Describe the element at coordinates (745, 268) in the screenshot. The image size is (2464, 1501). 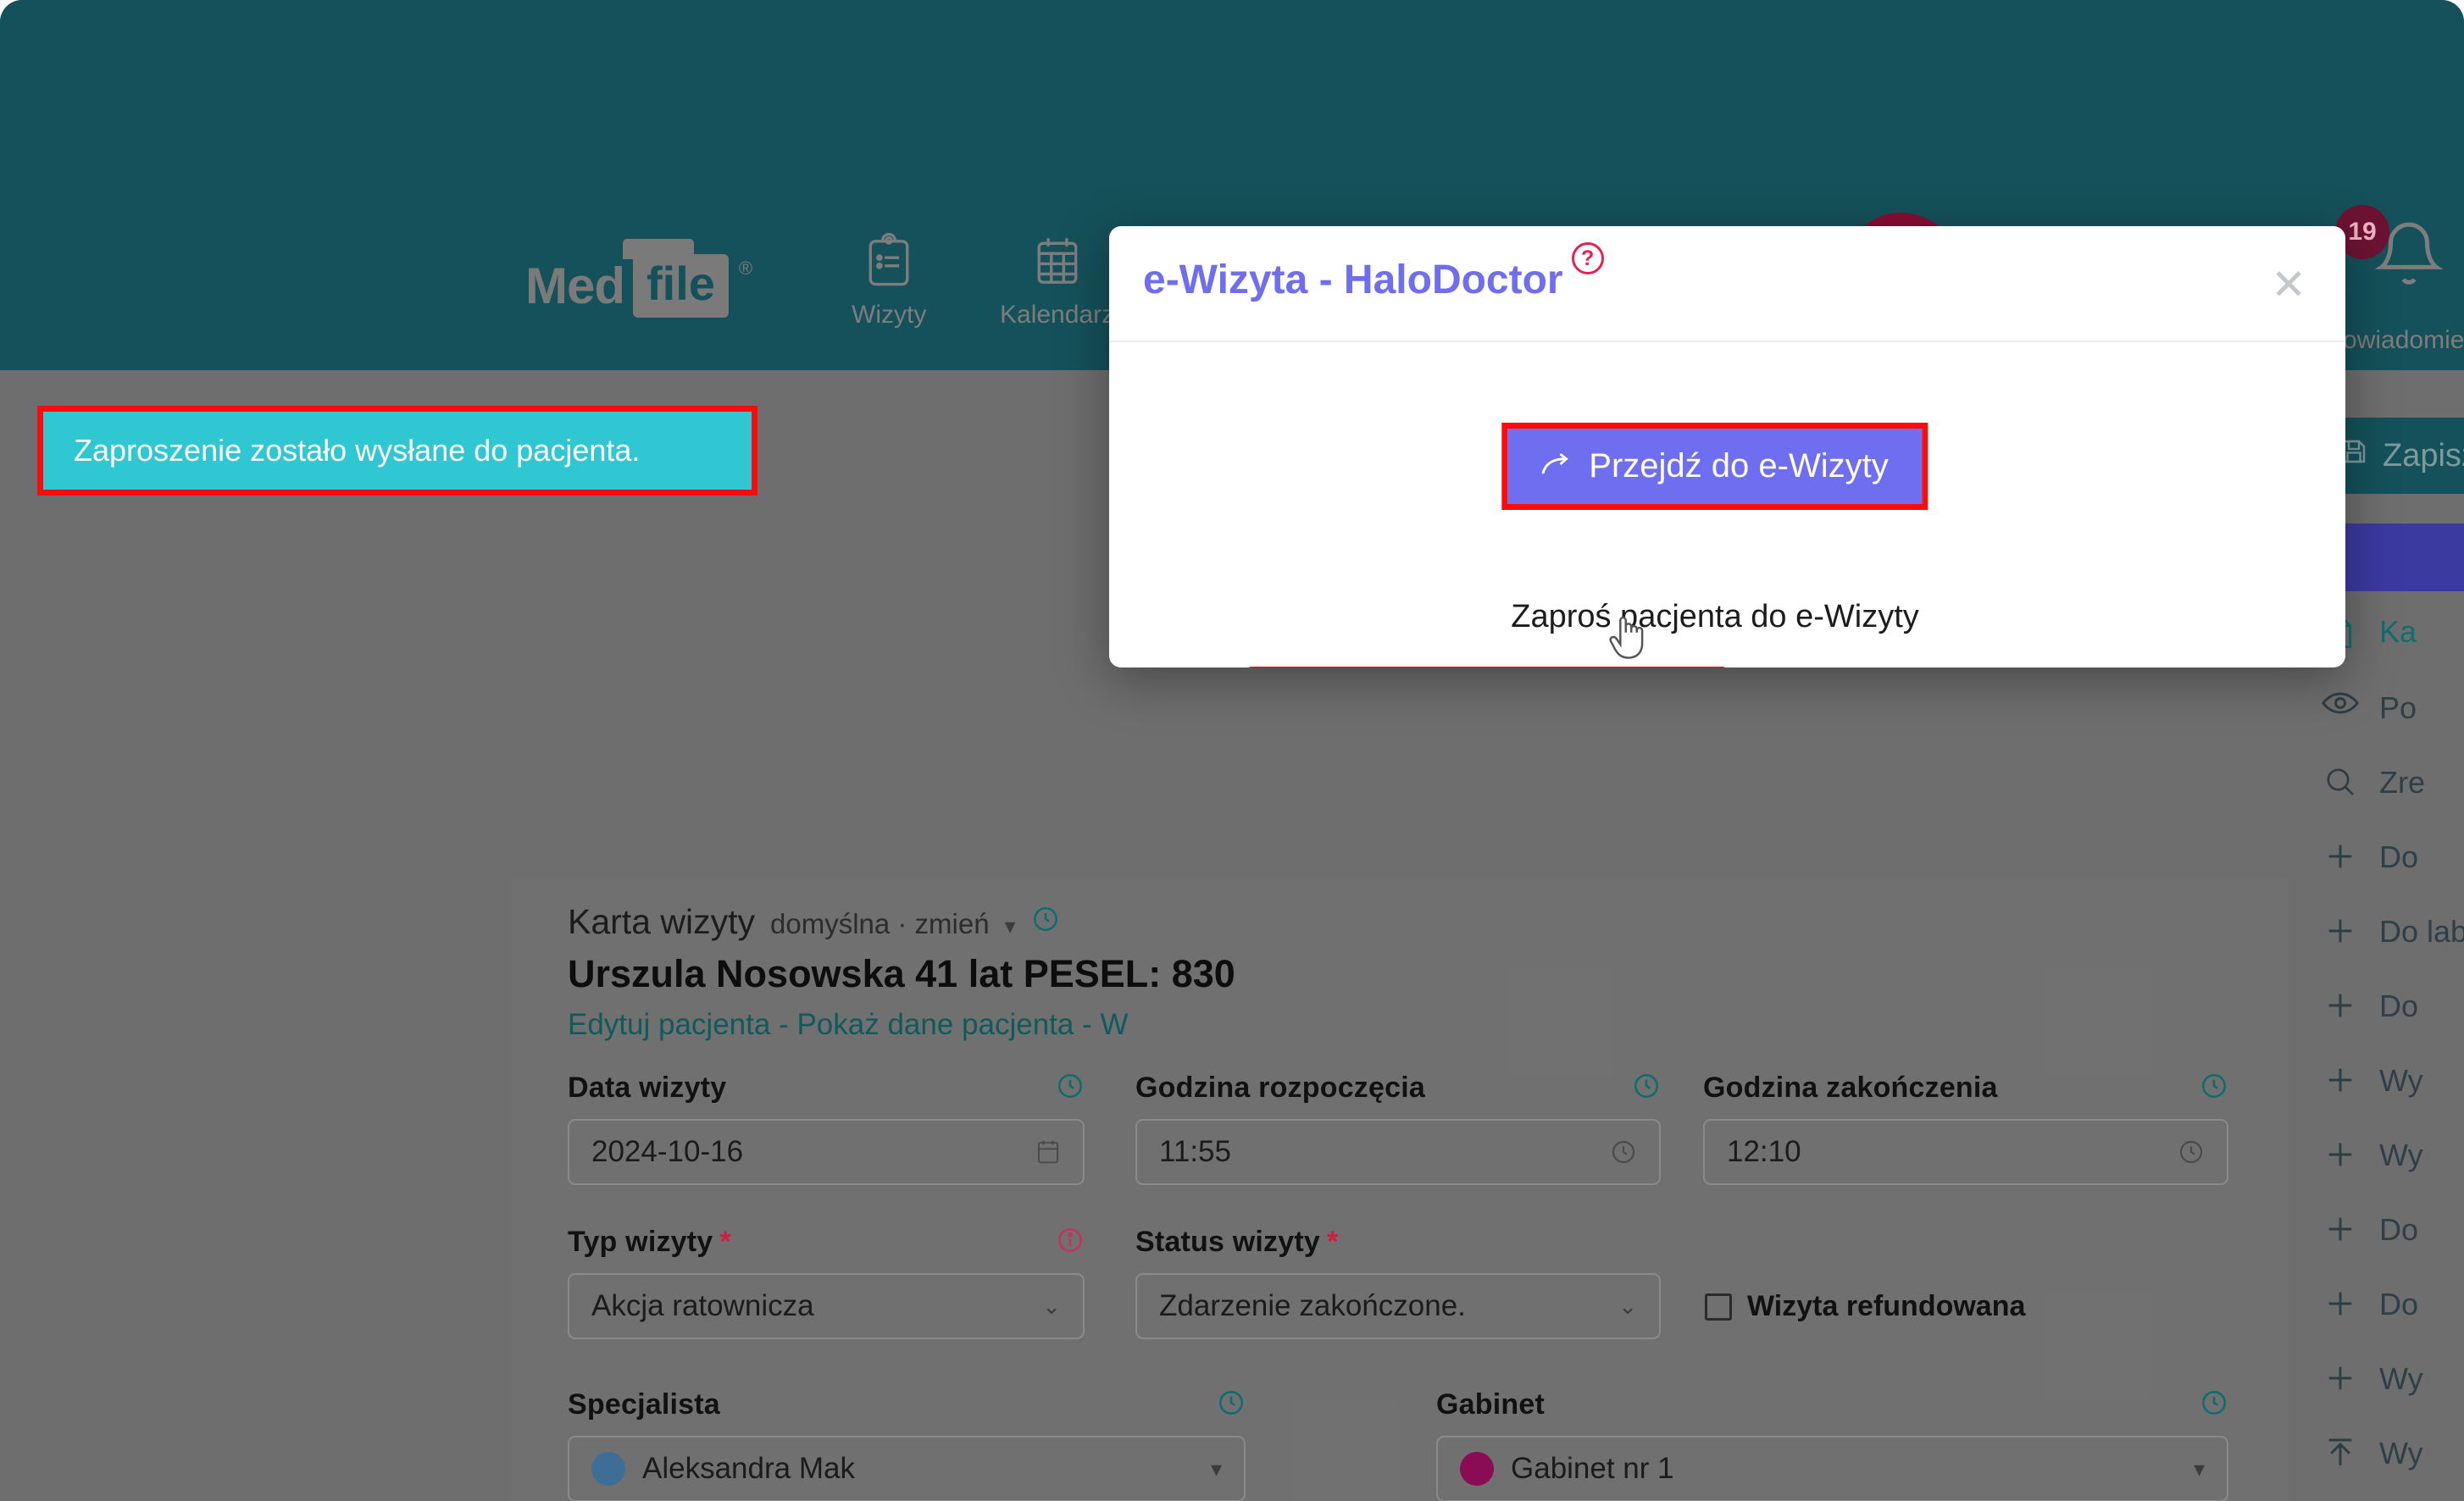
I see `brand-registered-mark: ®` at that location.